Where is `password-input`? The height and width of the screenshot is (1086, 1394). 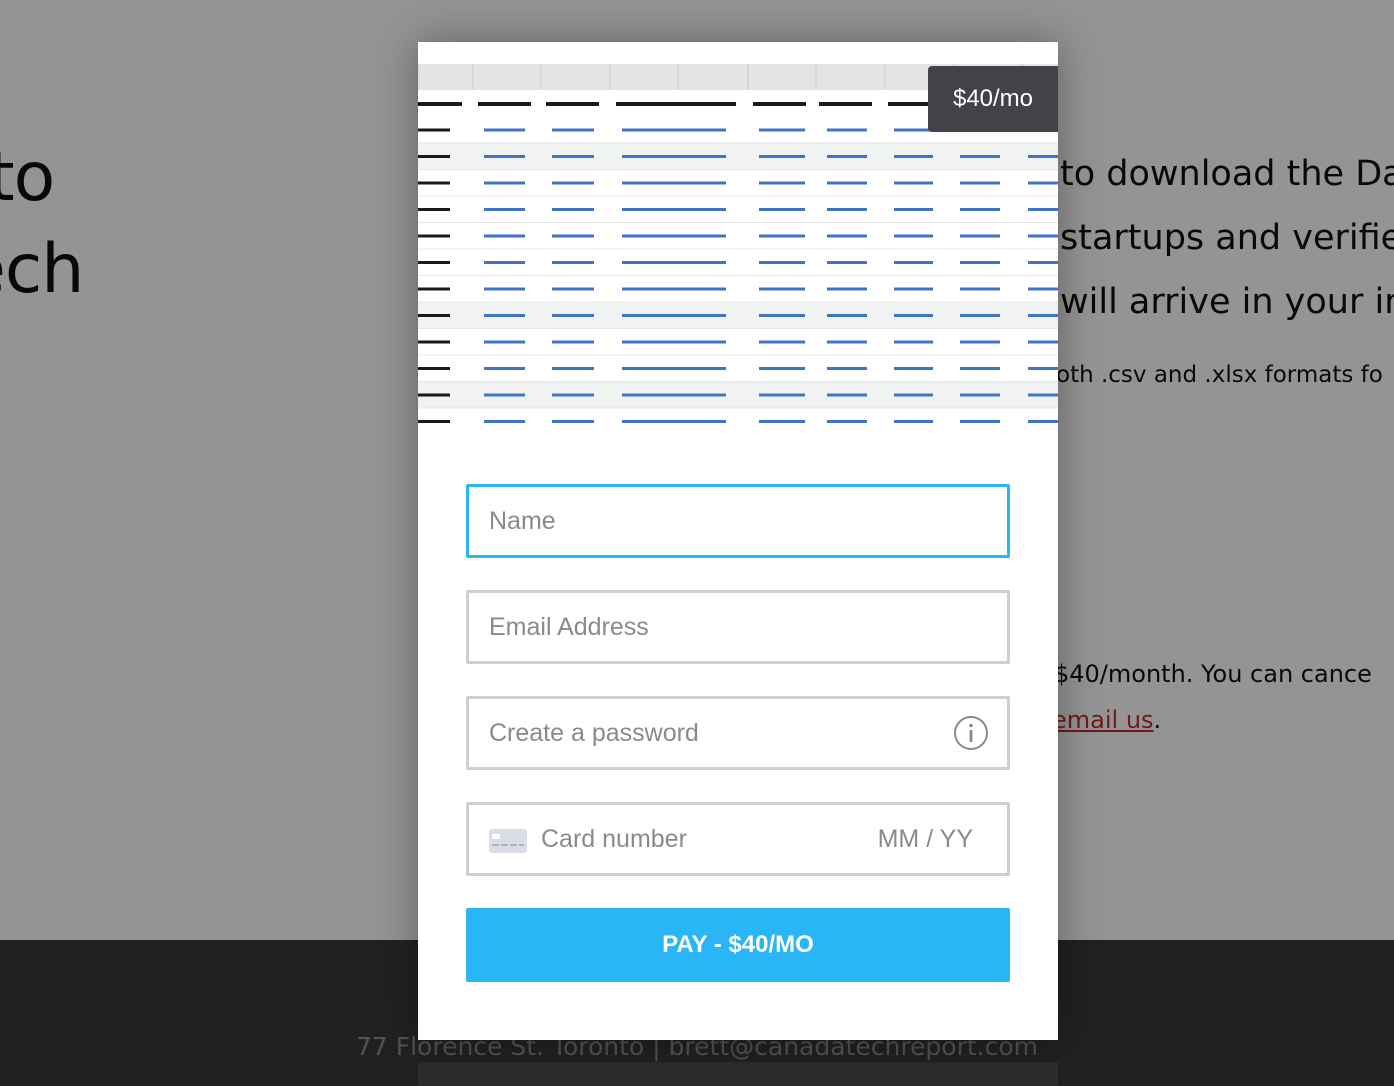
password-input is located at coordinates (738, 733).